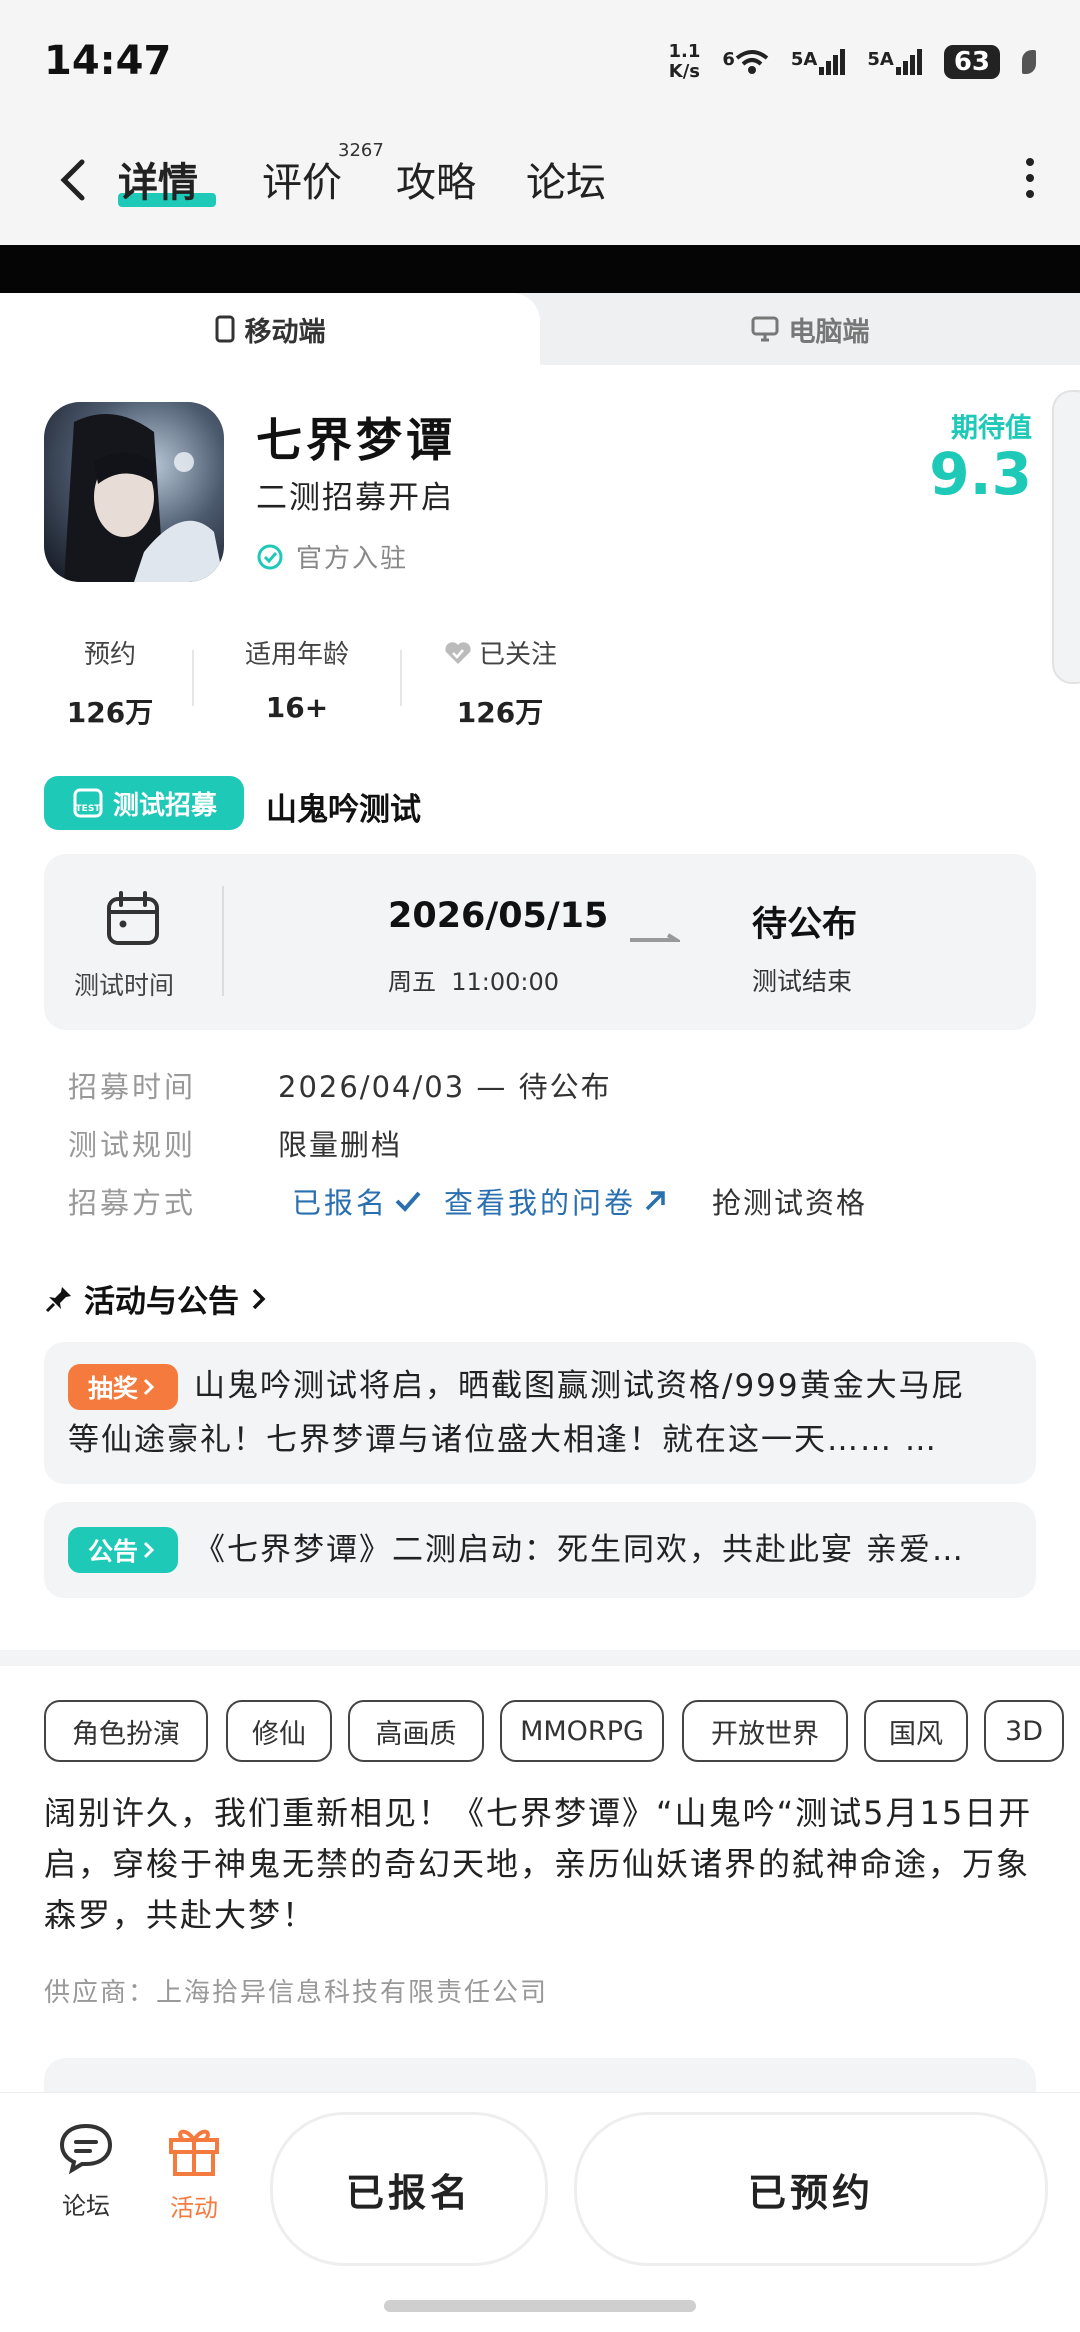 The image size is (1080, 2332). I want to click on test-time-card, so click(540, 942).